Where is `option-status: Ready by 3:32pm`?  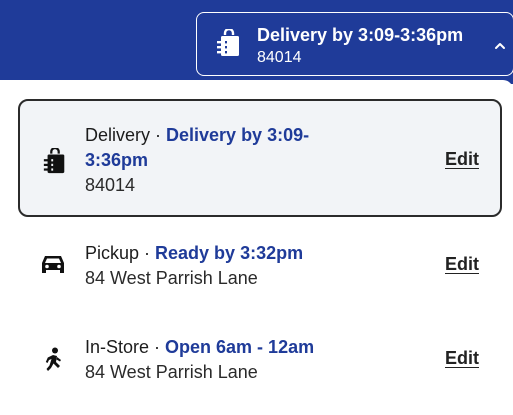
option-status: Ready by 3:32pm is located at coordinates (229, 253).